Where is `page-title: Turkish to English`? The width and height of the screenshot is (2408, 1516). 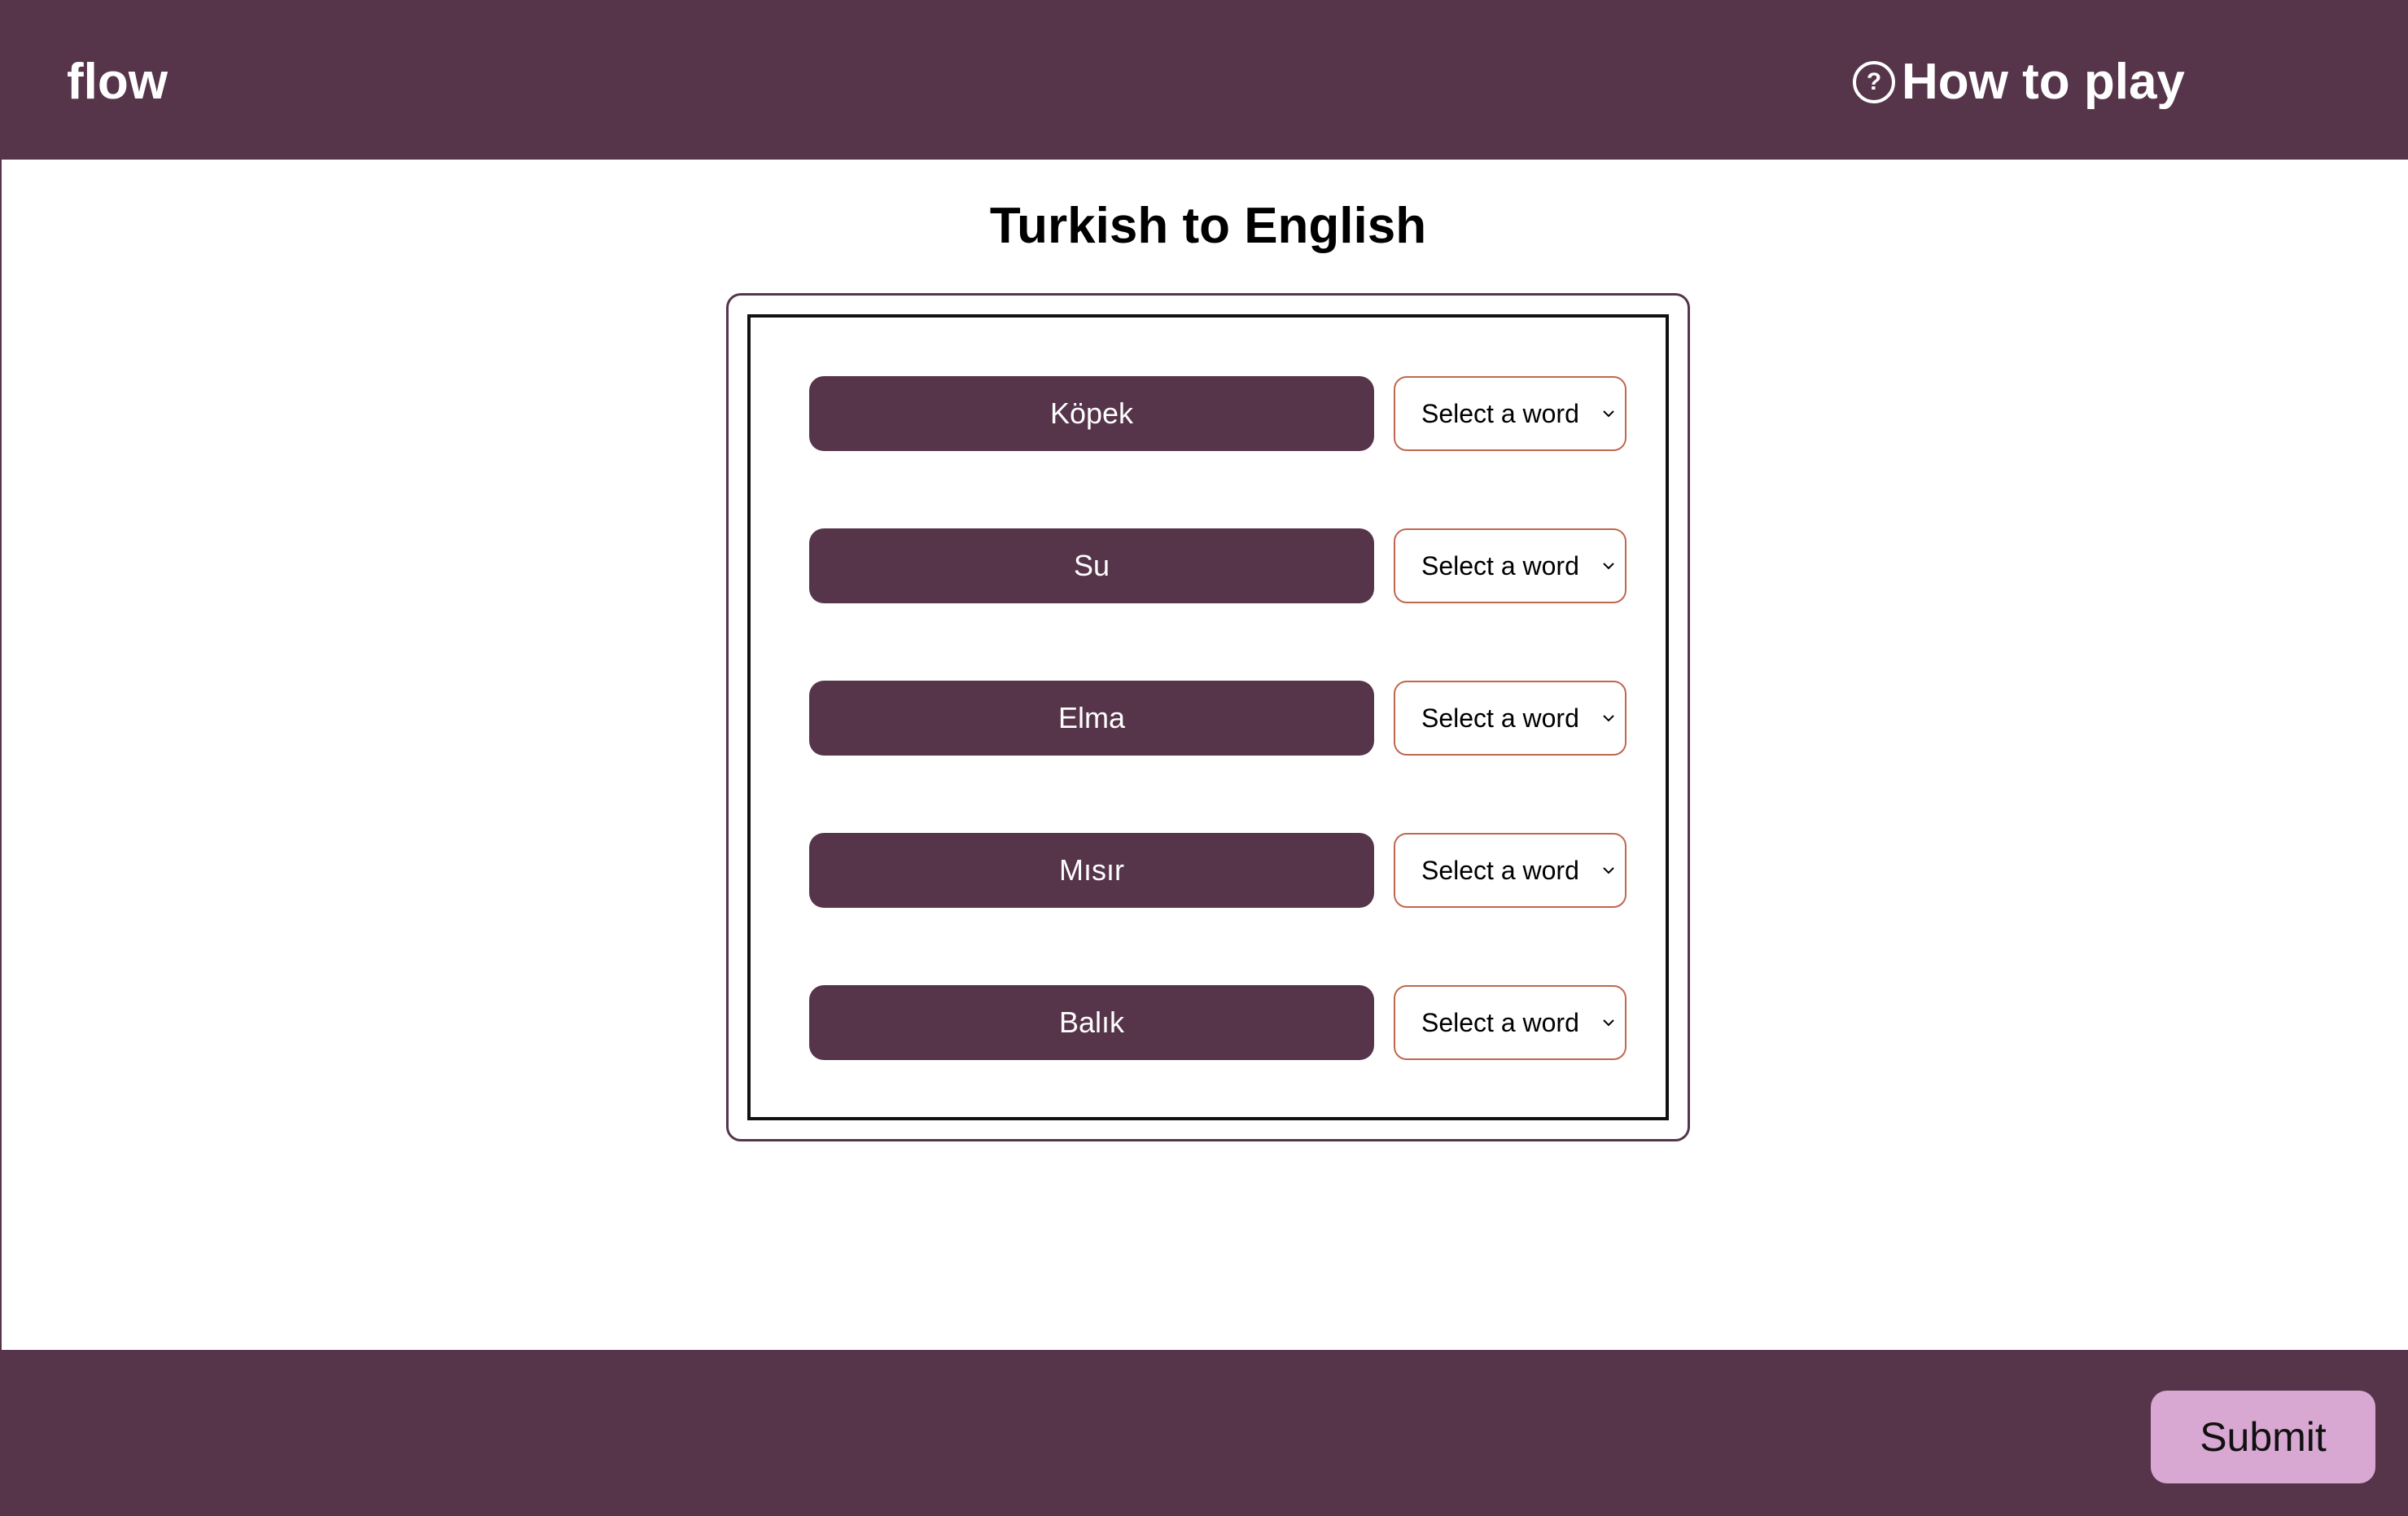
page-title: Turkish to English is located at coordinates (1208, 226).